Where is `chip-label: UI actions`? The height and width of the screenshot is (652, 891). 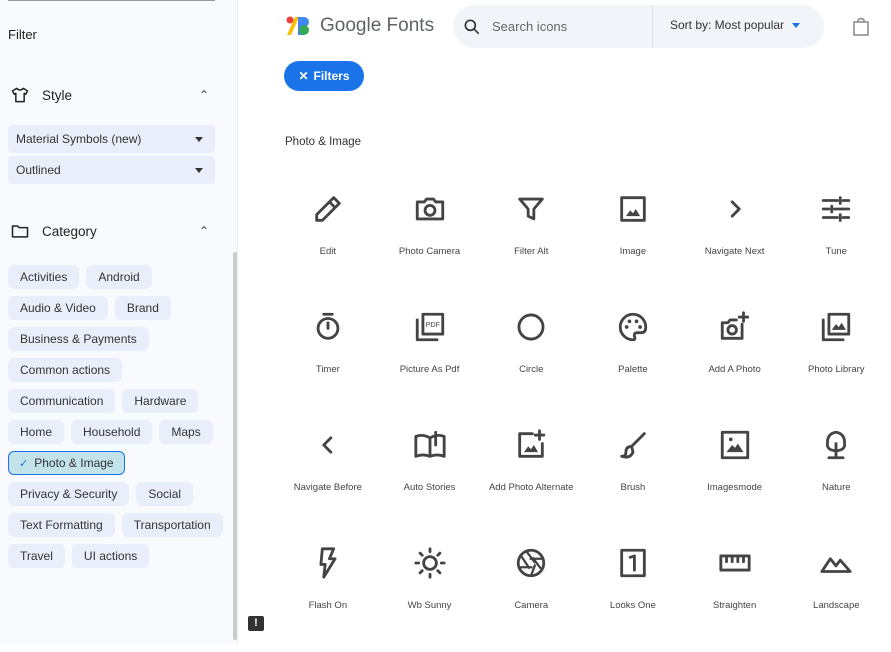 chip-label: UI actions is located at coordinates (110, 556).